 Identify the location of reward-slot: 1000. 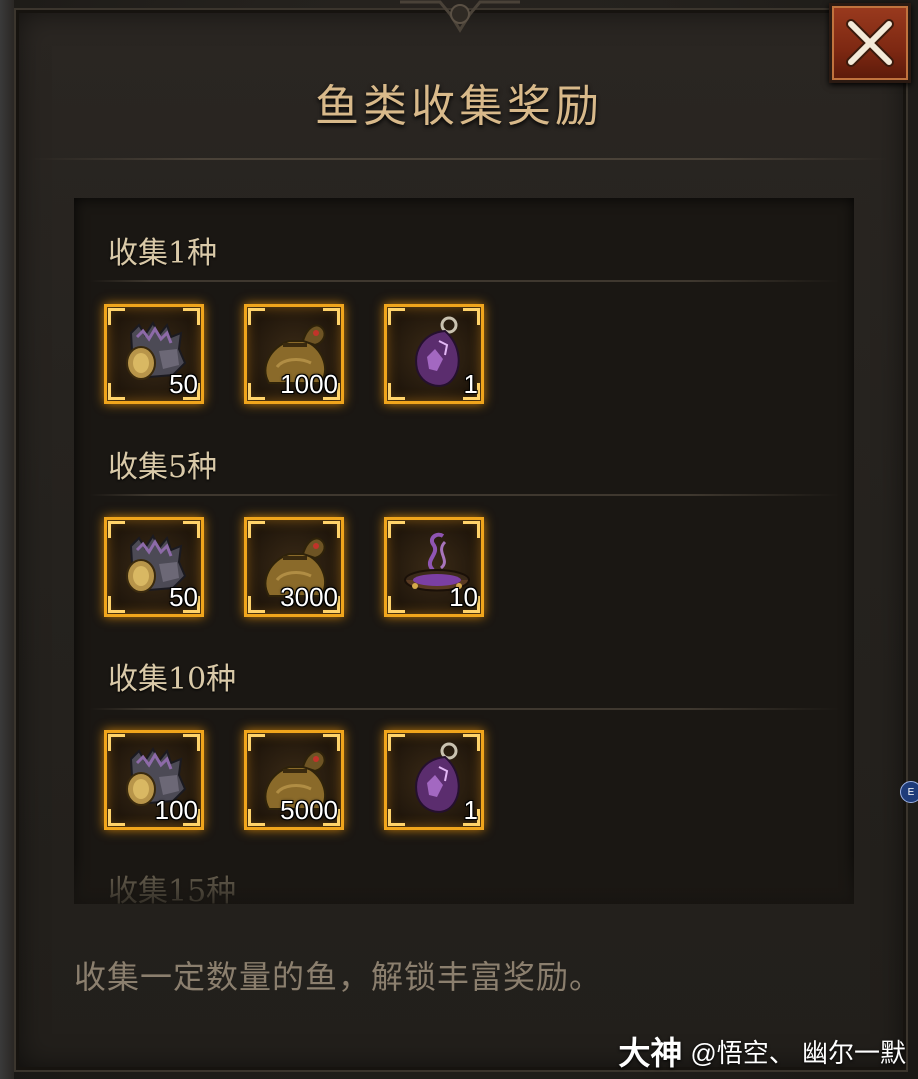
(294, 354).